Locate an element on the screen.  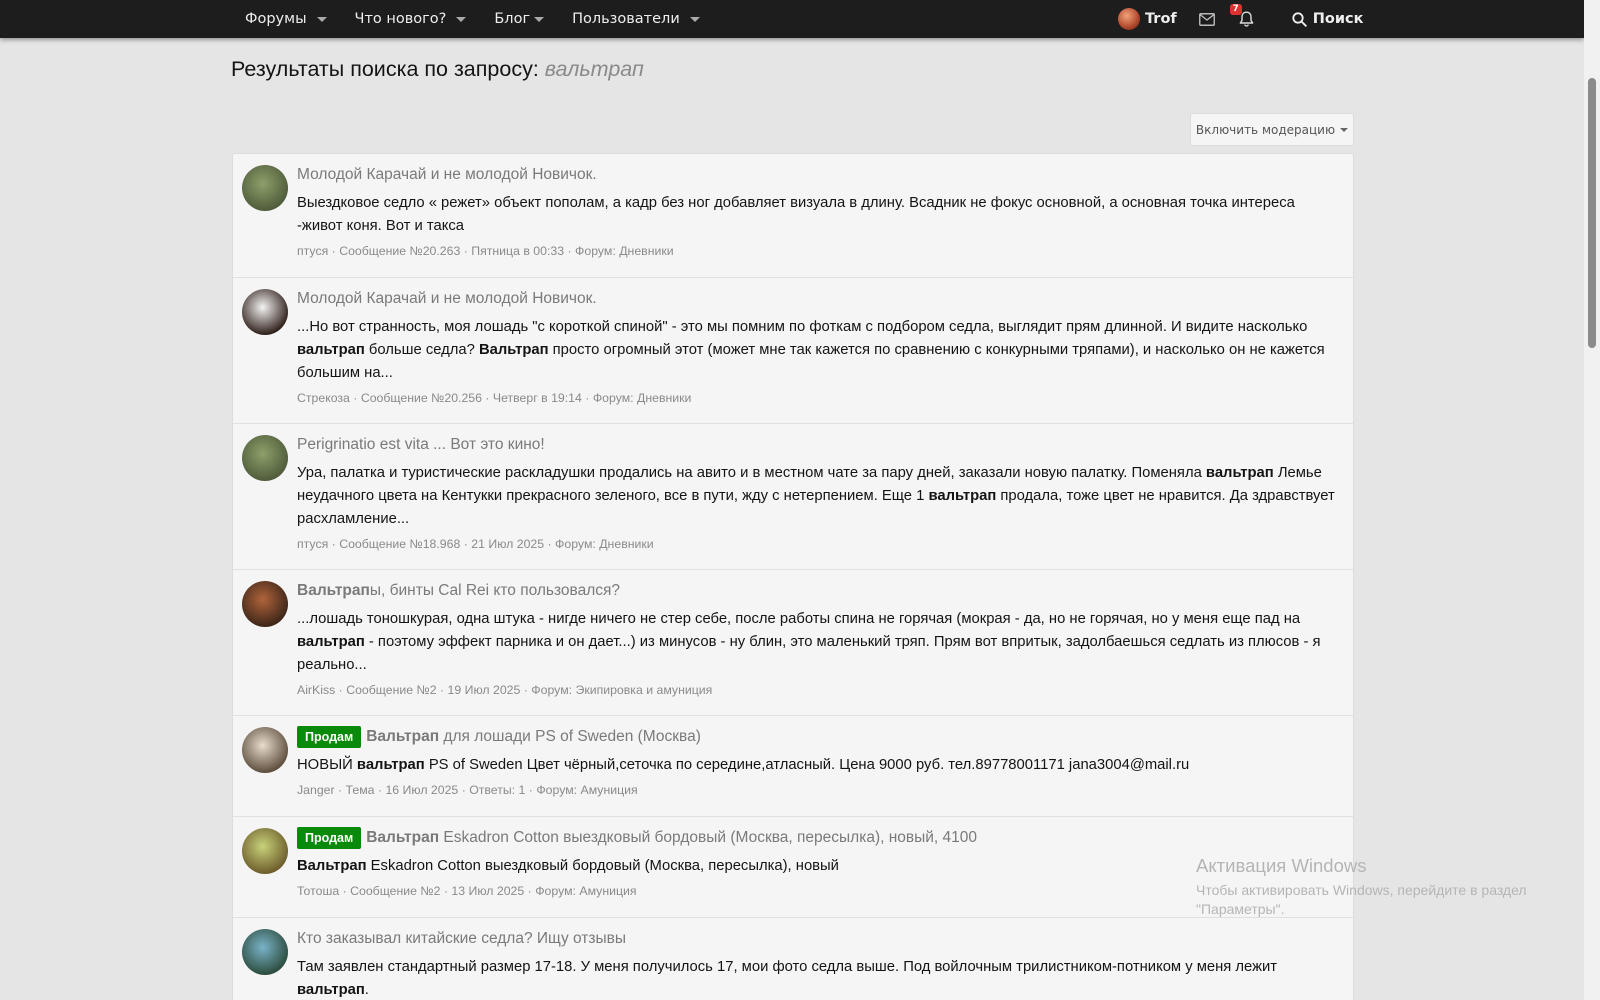
search-label: Поиск is located at coordinates (1338, 19).